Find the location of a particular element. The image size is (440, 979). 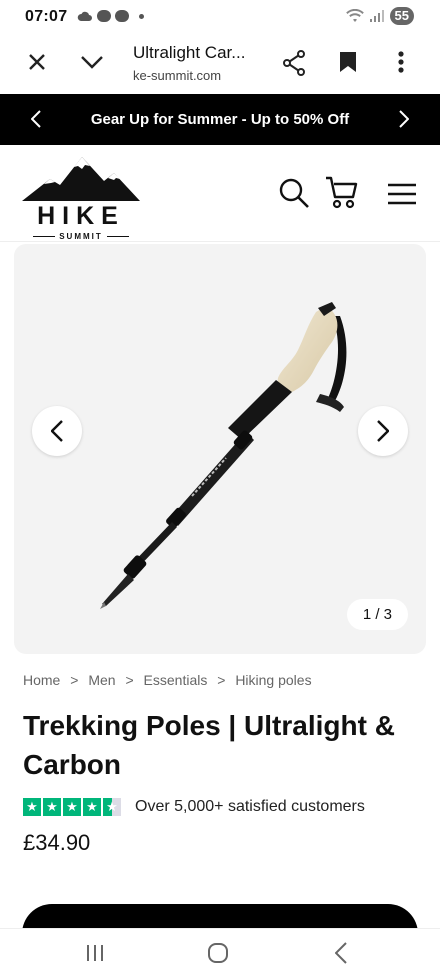

browser-toolbar: Ultralight Car... ke-summit.com is located at coordinates (220, 64).